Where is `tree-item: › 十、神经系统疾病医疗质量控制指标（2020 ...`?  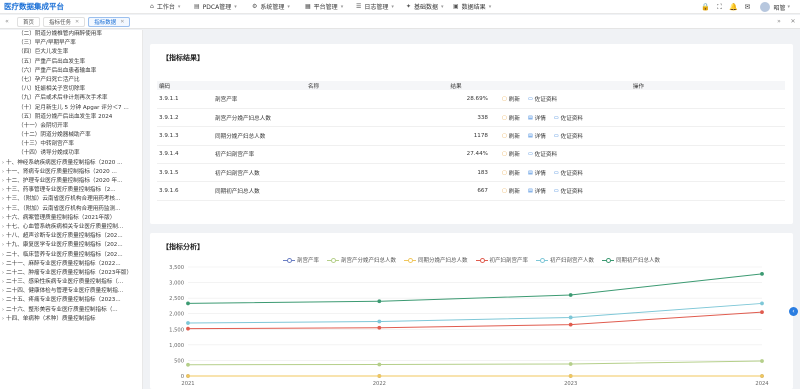
tree-item: › 十、神经系统疾病医疗质量控制指标（2020 ... is located at coordinates (71, 163).